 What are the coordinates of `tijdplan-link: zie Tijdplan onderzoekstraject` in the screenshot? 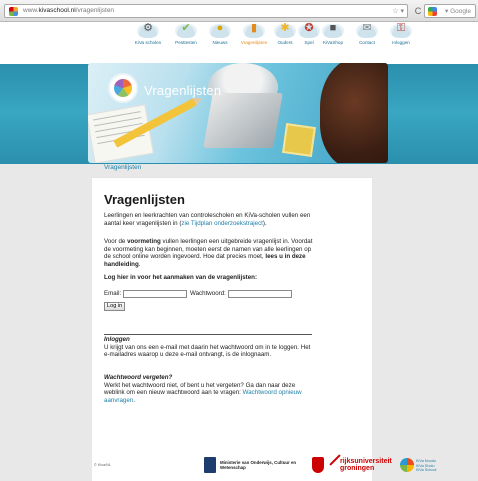 It's located at (222, 223).